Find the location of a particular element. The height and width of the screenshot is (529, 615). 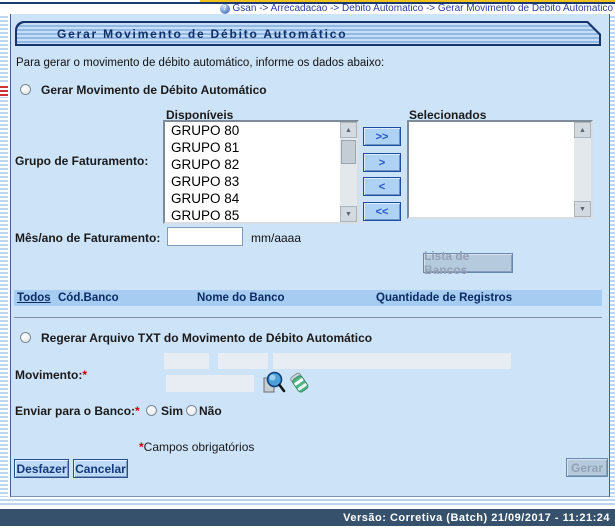

send-to-bank-label-text: Enviar para o Banco: is located at coordinates (75, 411).